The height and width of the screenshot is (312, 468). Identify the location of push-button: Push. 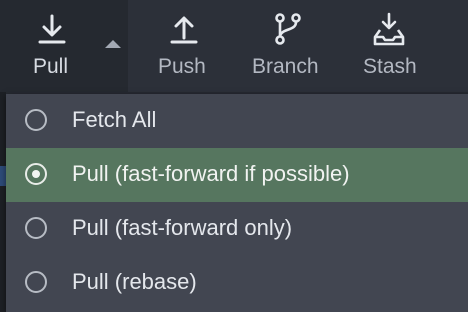
(184, 46).